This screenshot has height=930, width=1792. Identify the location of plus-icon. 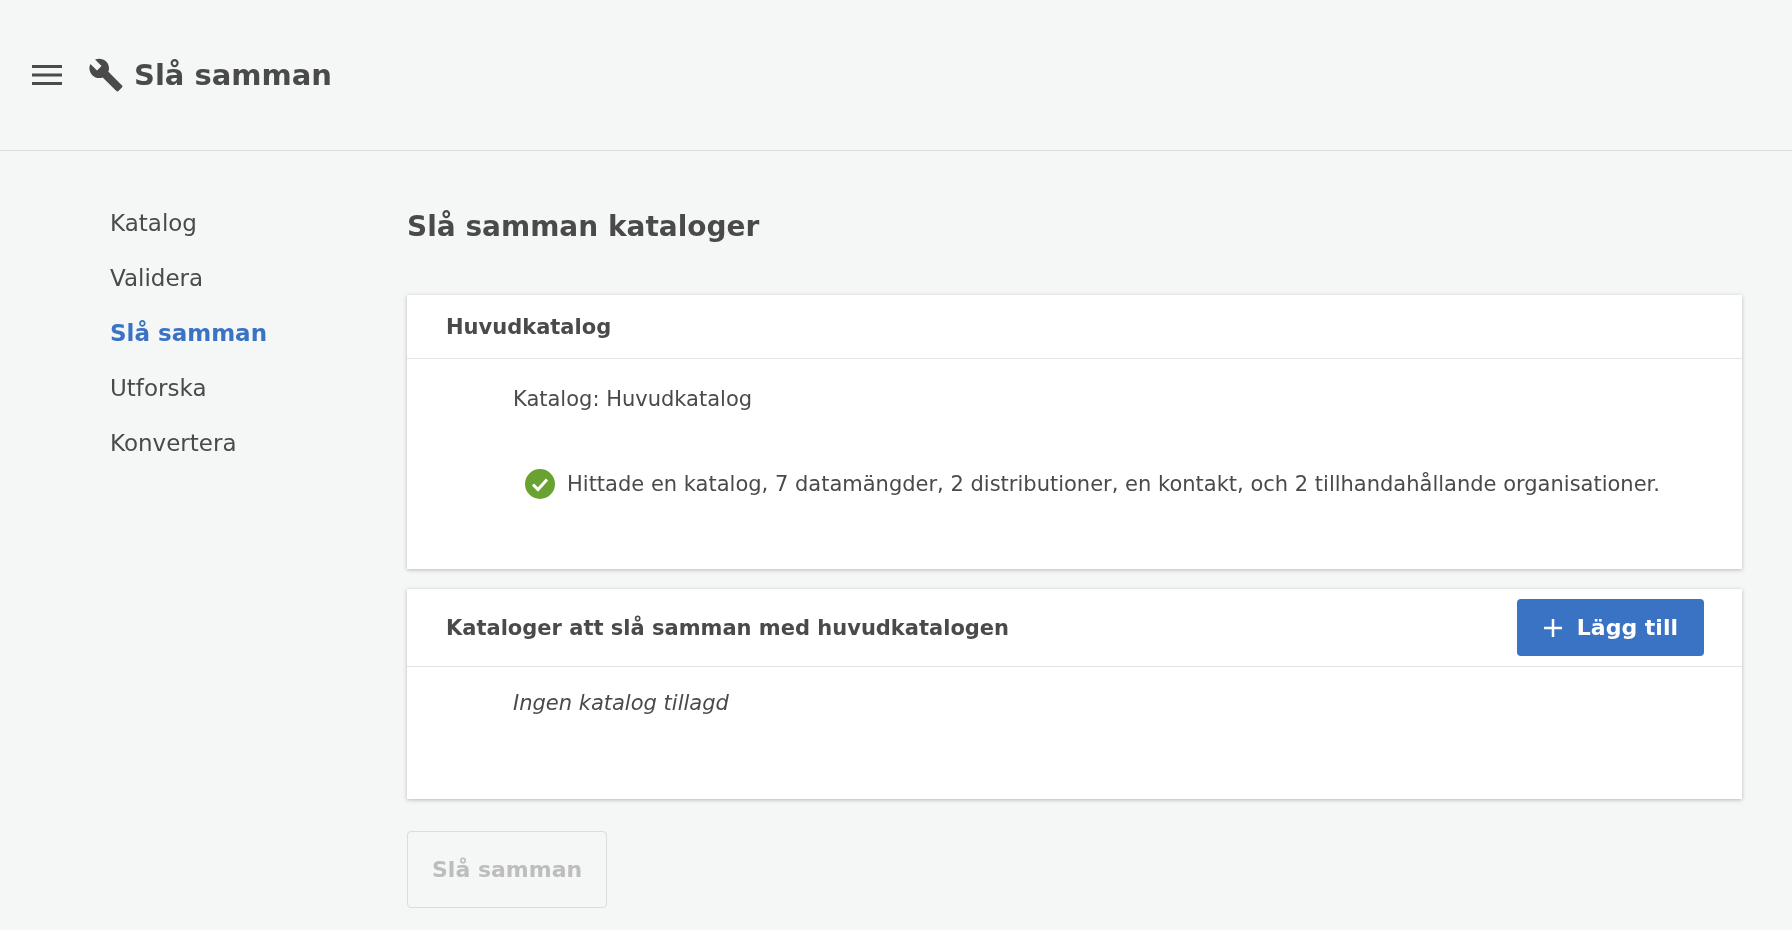
(1552, 627).